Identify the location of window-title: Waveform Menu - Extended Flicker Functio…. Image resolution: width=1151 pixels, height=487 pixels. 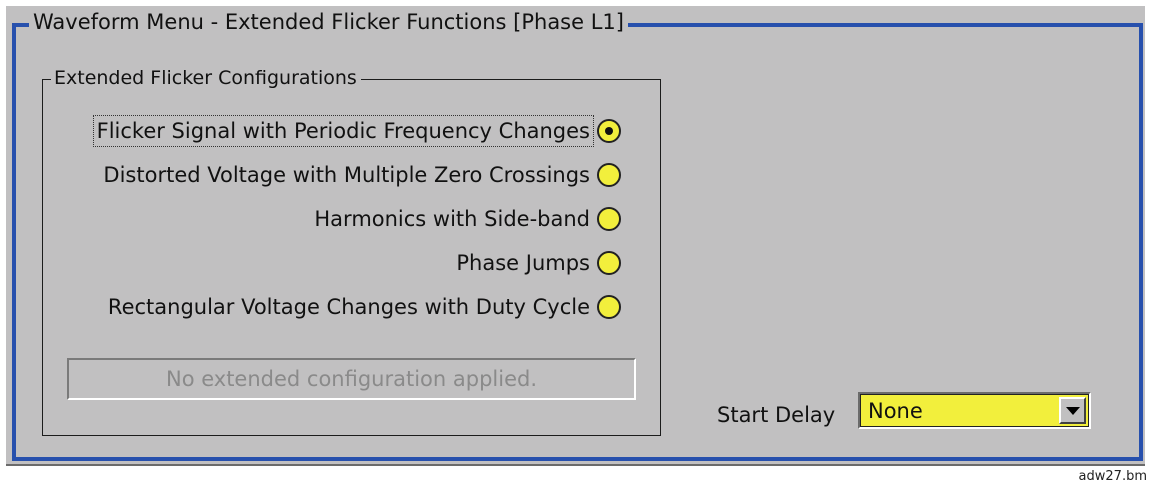
(328, 22).